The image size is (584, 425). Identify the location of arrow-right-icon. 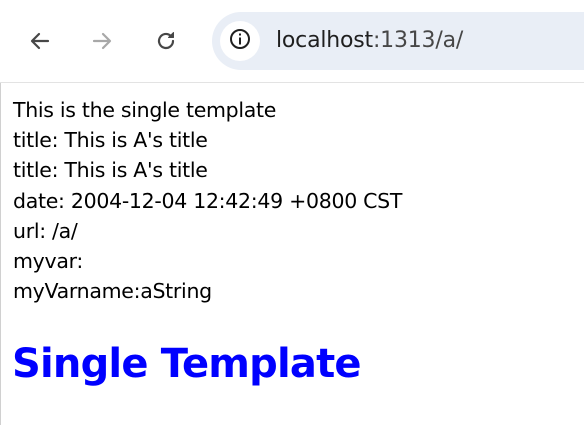
(102, 41).